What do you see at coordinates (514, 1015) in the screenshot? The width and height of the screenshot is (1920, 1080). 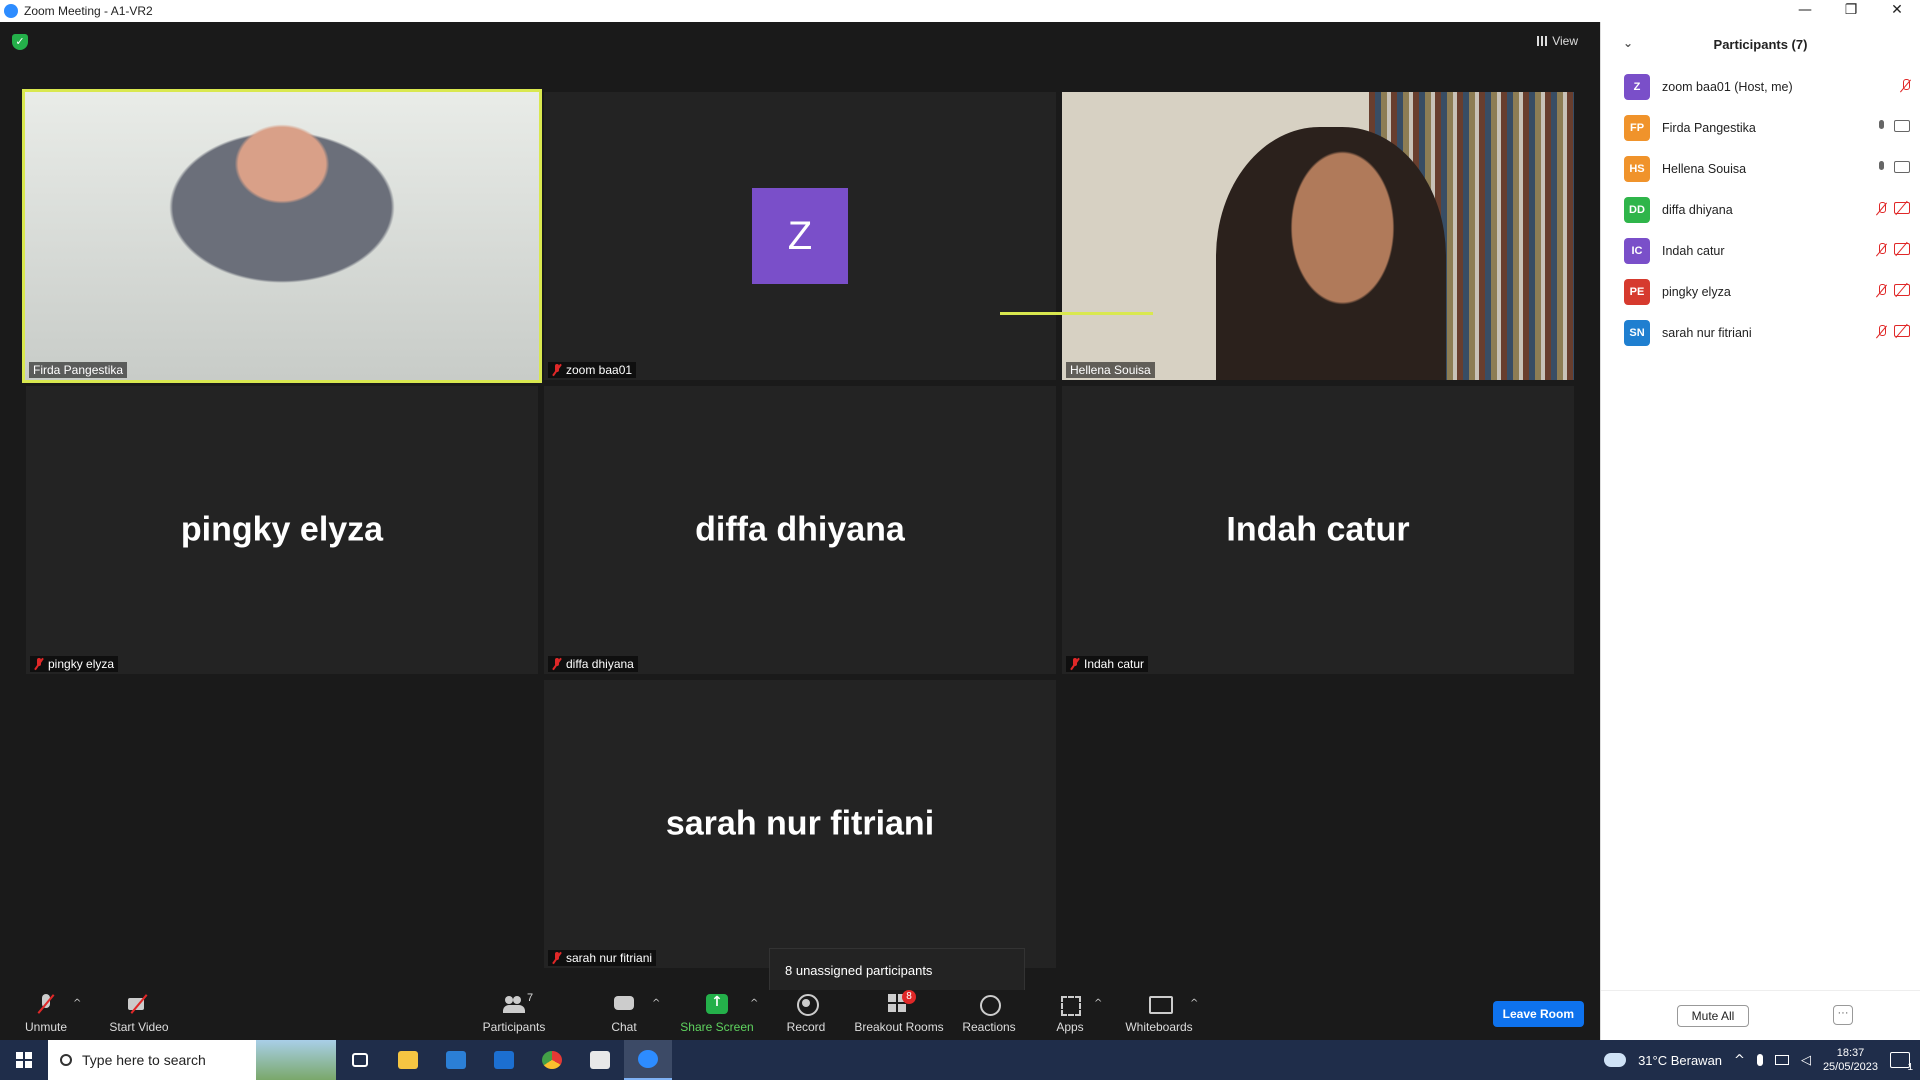 I see `participants-button: 7 Participants` at bounding box center [514, 1015].